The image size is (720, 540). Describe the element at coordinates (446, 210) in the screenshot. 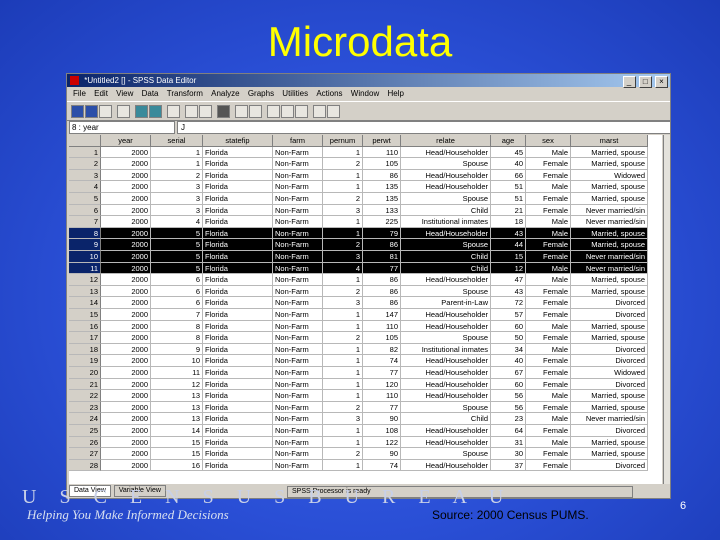

I see `cell-relate: Child` at that location.